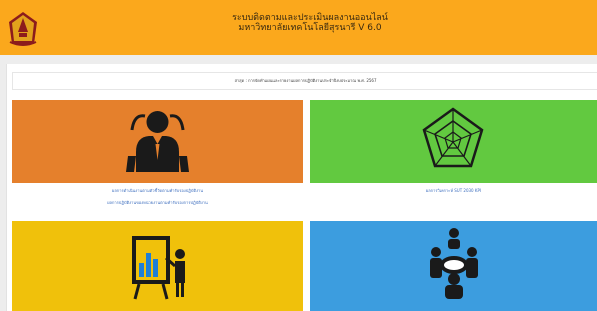  I want to click on radar-chart-icon, so click(453, 137).